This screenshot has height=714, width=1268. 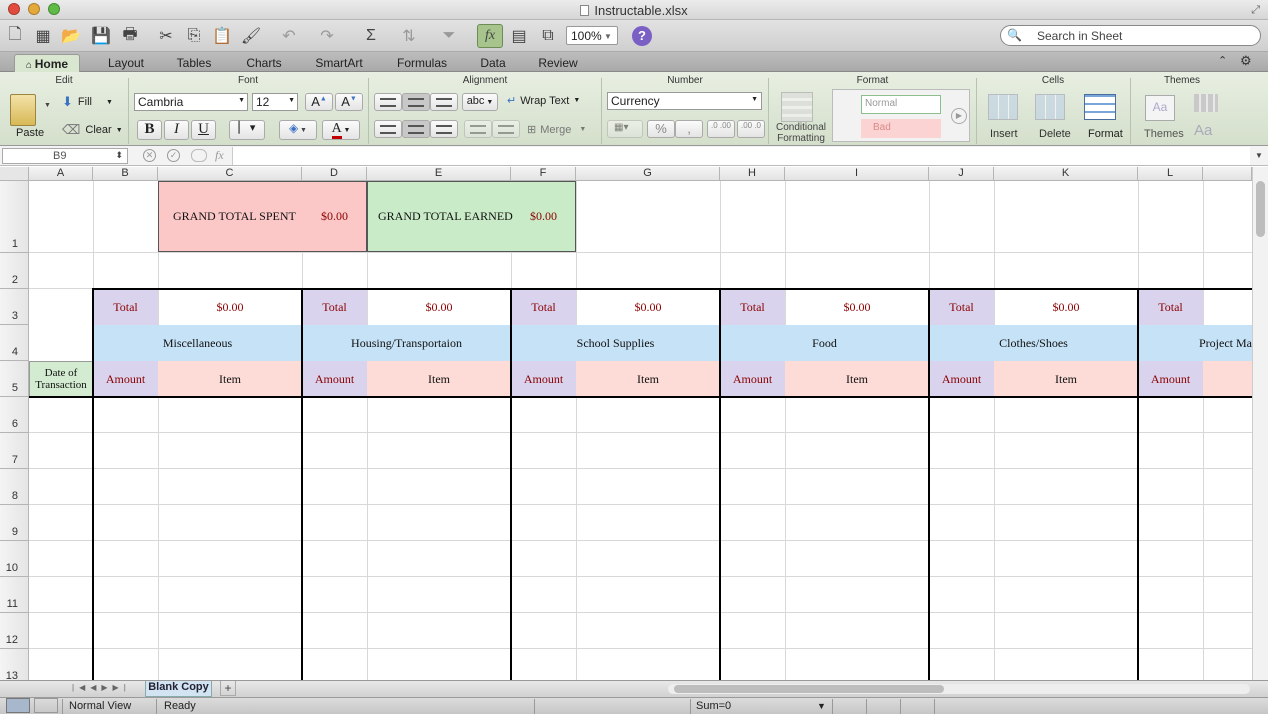 What do you see at coordinates (1033, 343) in the screenshot?
I see `category-header-cell: Clothes/Shoes` at bounding box center [1033, 343].